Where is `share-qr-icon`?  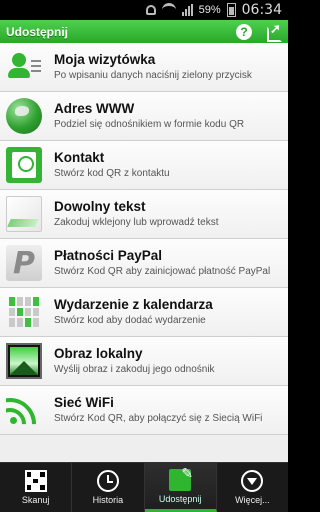
share-qr-icon is located at coordinates (181, 478).